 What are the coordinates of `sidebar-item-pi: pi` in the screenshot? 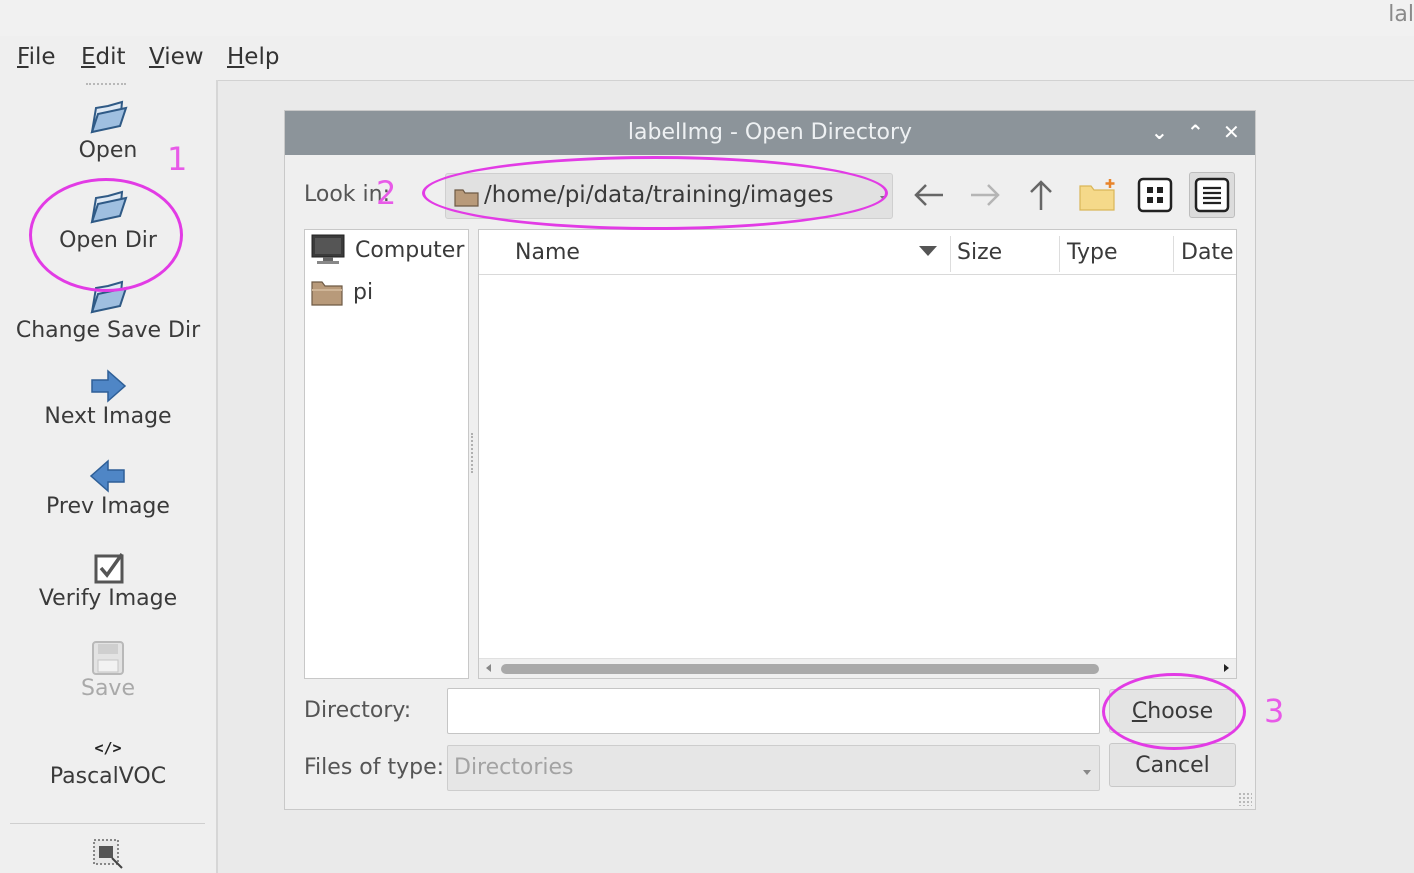 It's located at (342, 292).